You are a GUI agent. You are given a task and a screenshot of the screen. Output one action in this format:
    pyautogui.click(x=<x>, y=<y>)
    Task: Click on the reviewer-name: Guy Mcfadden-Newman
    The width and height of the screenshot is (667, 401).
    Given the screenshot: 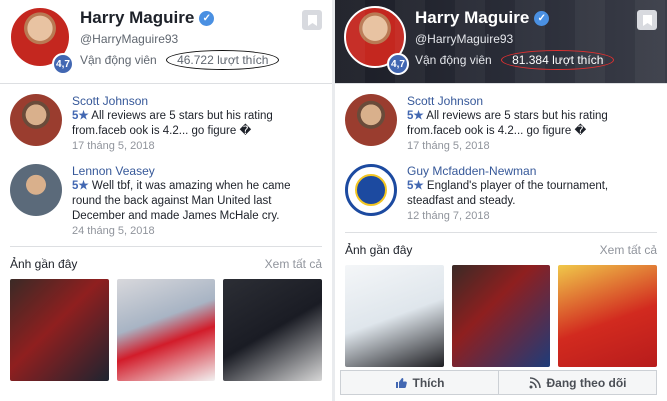 What is the action you would take?
    pyautogui.click(x=532, y=171)
    